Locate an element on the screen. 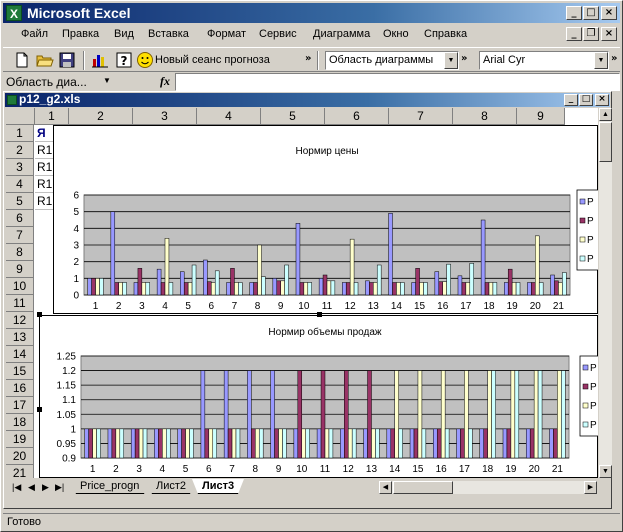 Image resolution: width=623 pixels, height=532 pixels. column-header: 7 is located at coordinates (421, 116).